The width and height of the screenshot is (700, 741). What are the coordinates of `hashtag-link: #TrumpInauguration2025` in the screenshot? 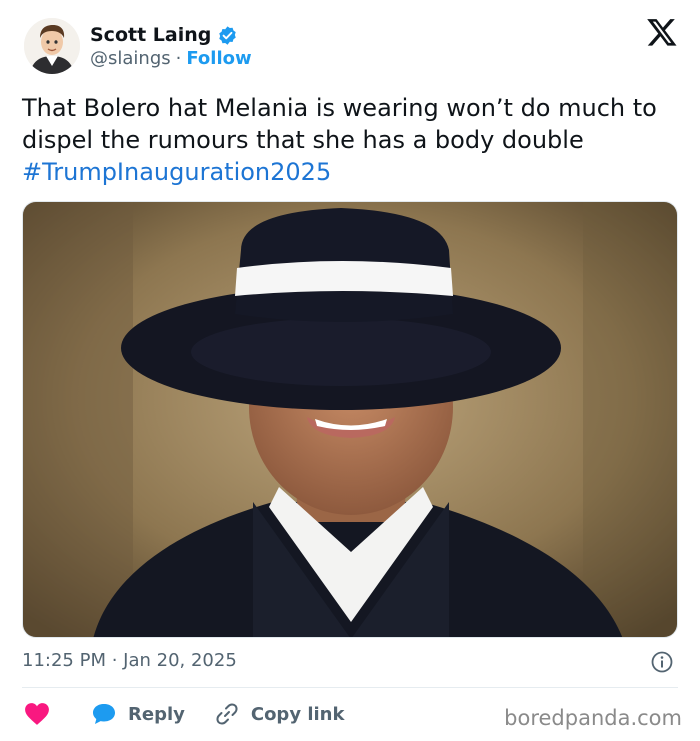 It's located at (352, 172).